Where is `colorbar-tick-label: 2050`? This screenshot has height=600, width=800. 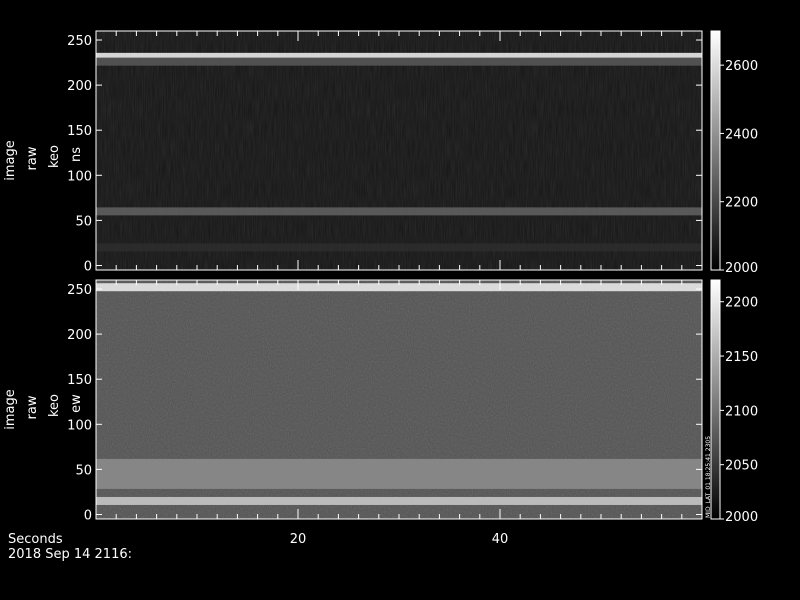 colorbar-tick-label: 2050 is located at coordinates (741, 466).